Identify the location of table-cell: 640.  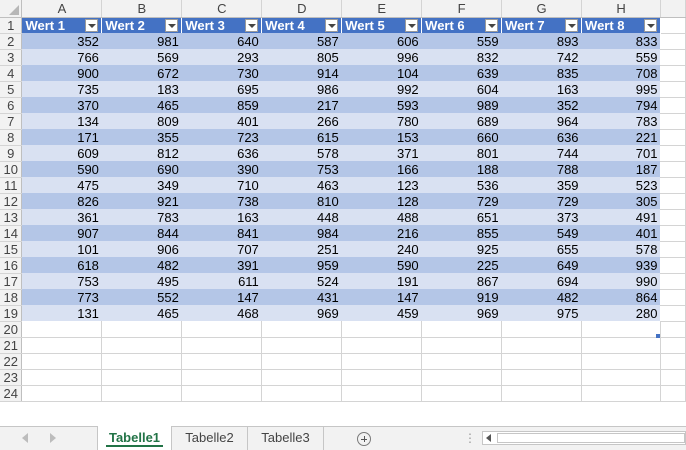
(221, 41).